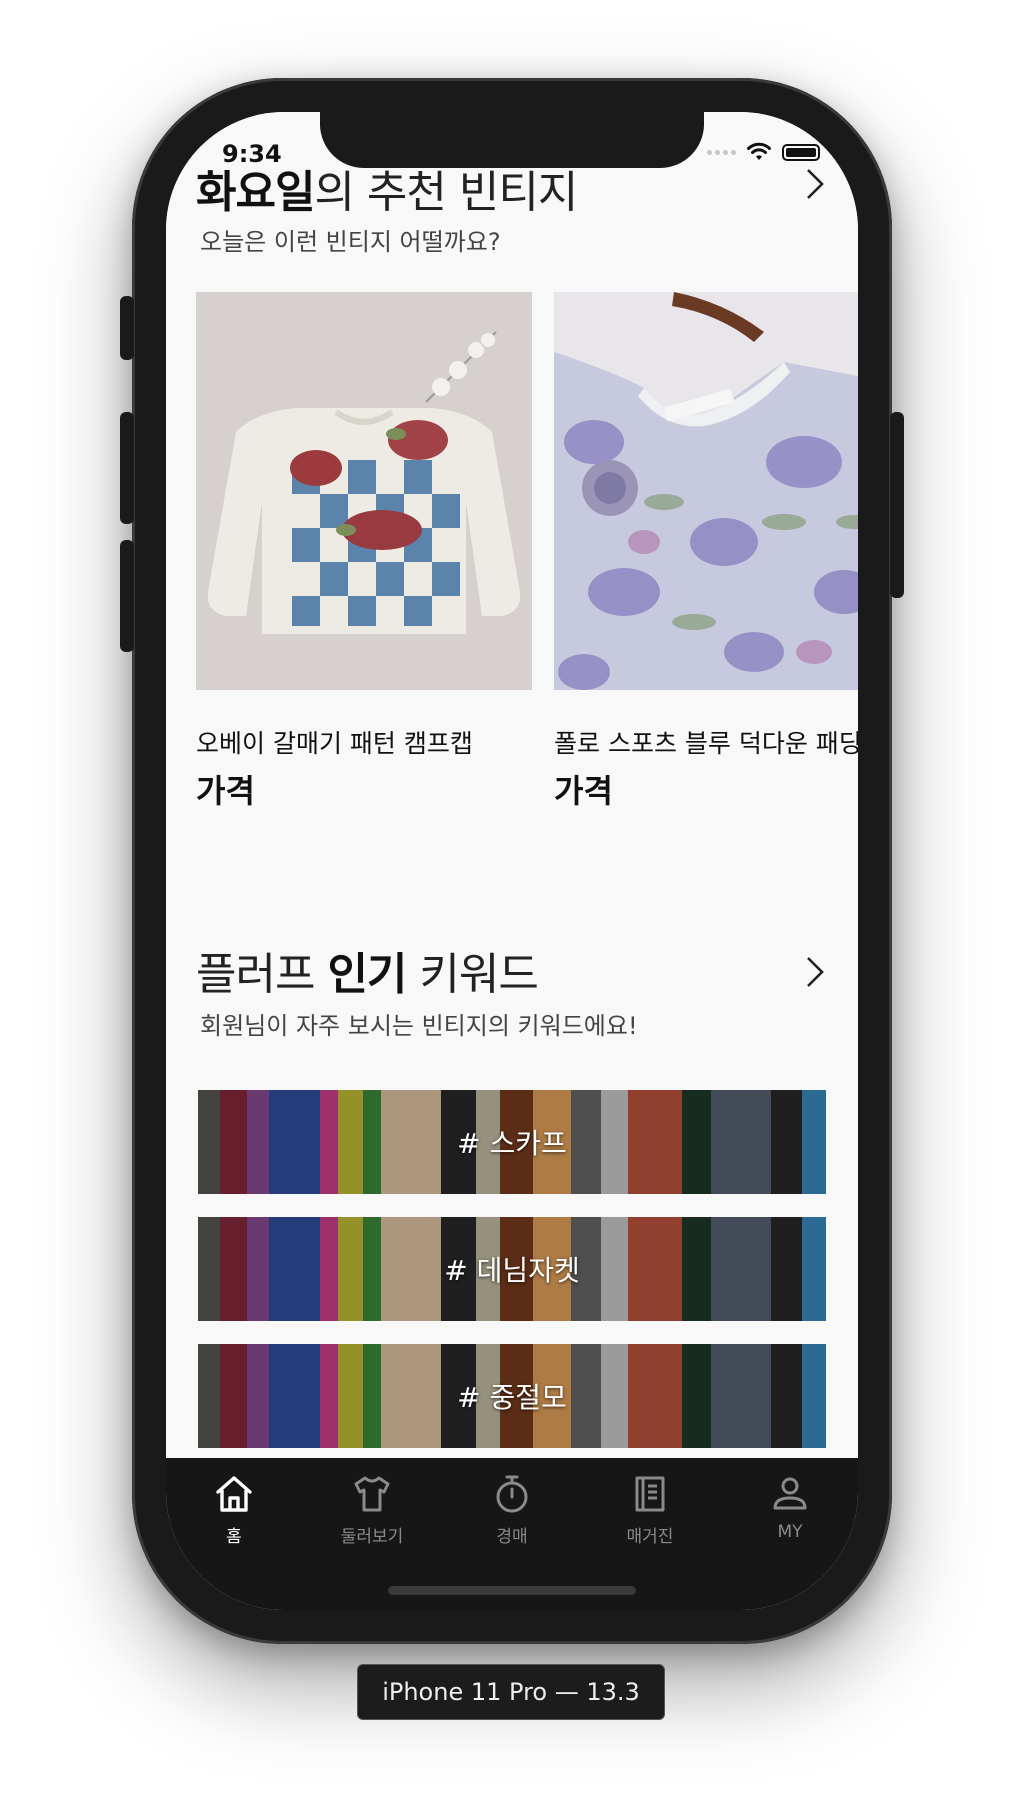 This screenshot has width=1024, height=1796. I want to click on keyword-label: # 중절모, so click(512, 1397).